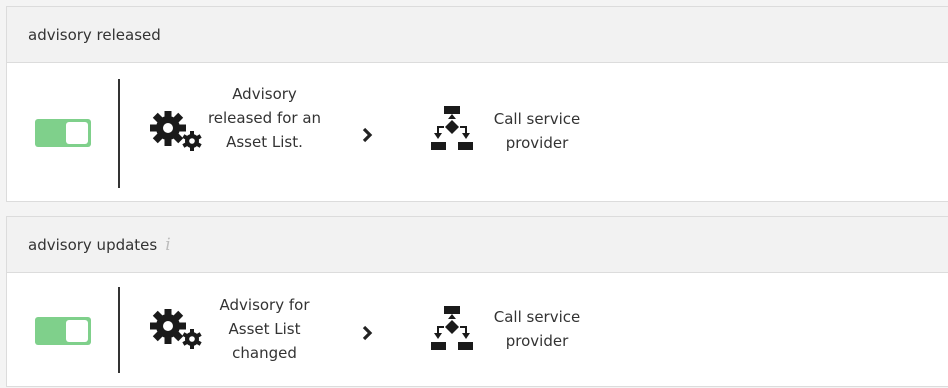  Describe the element at coordinates (477, 245) in the screenshot. I see `rule-card-header: advisory updates i` at that location.